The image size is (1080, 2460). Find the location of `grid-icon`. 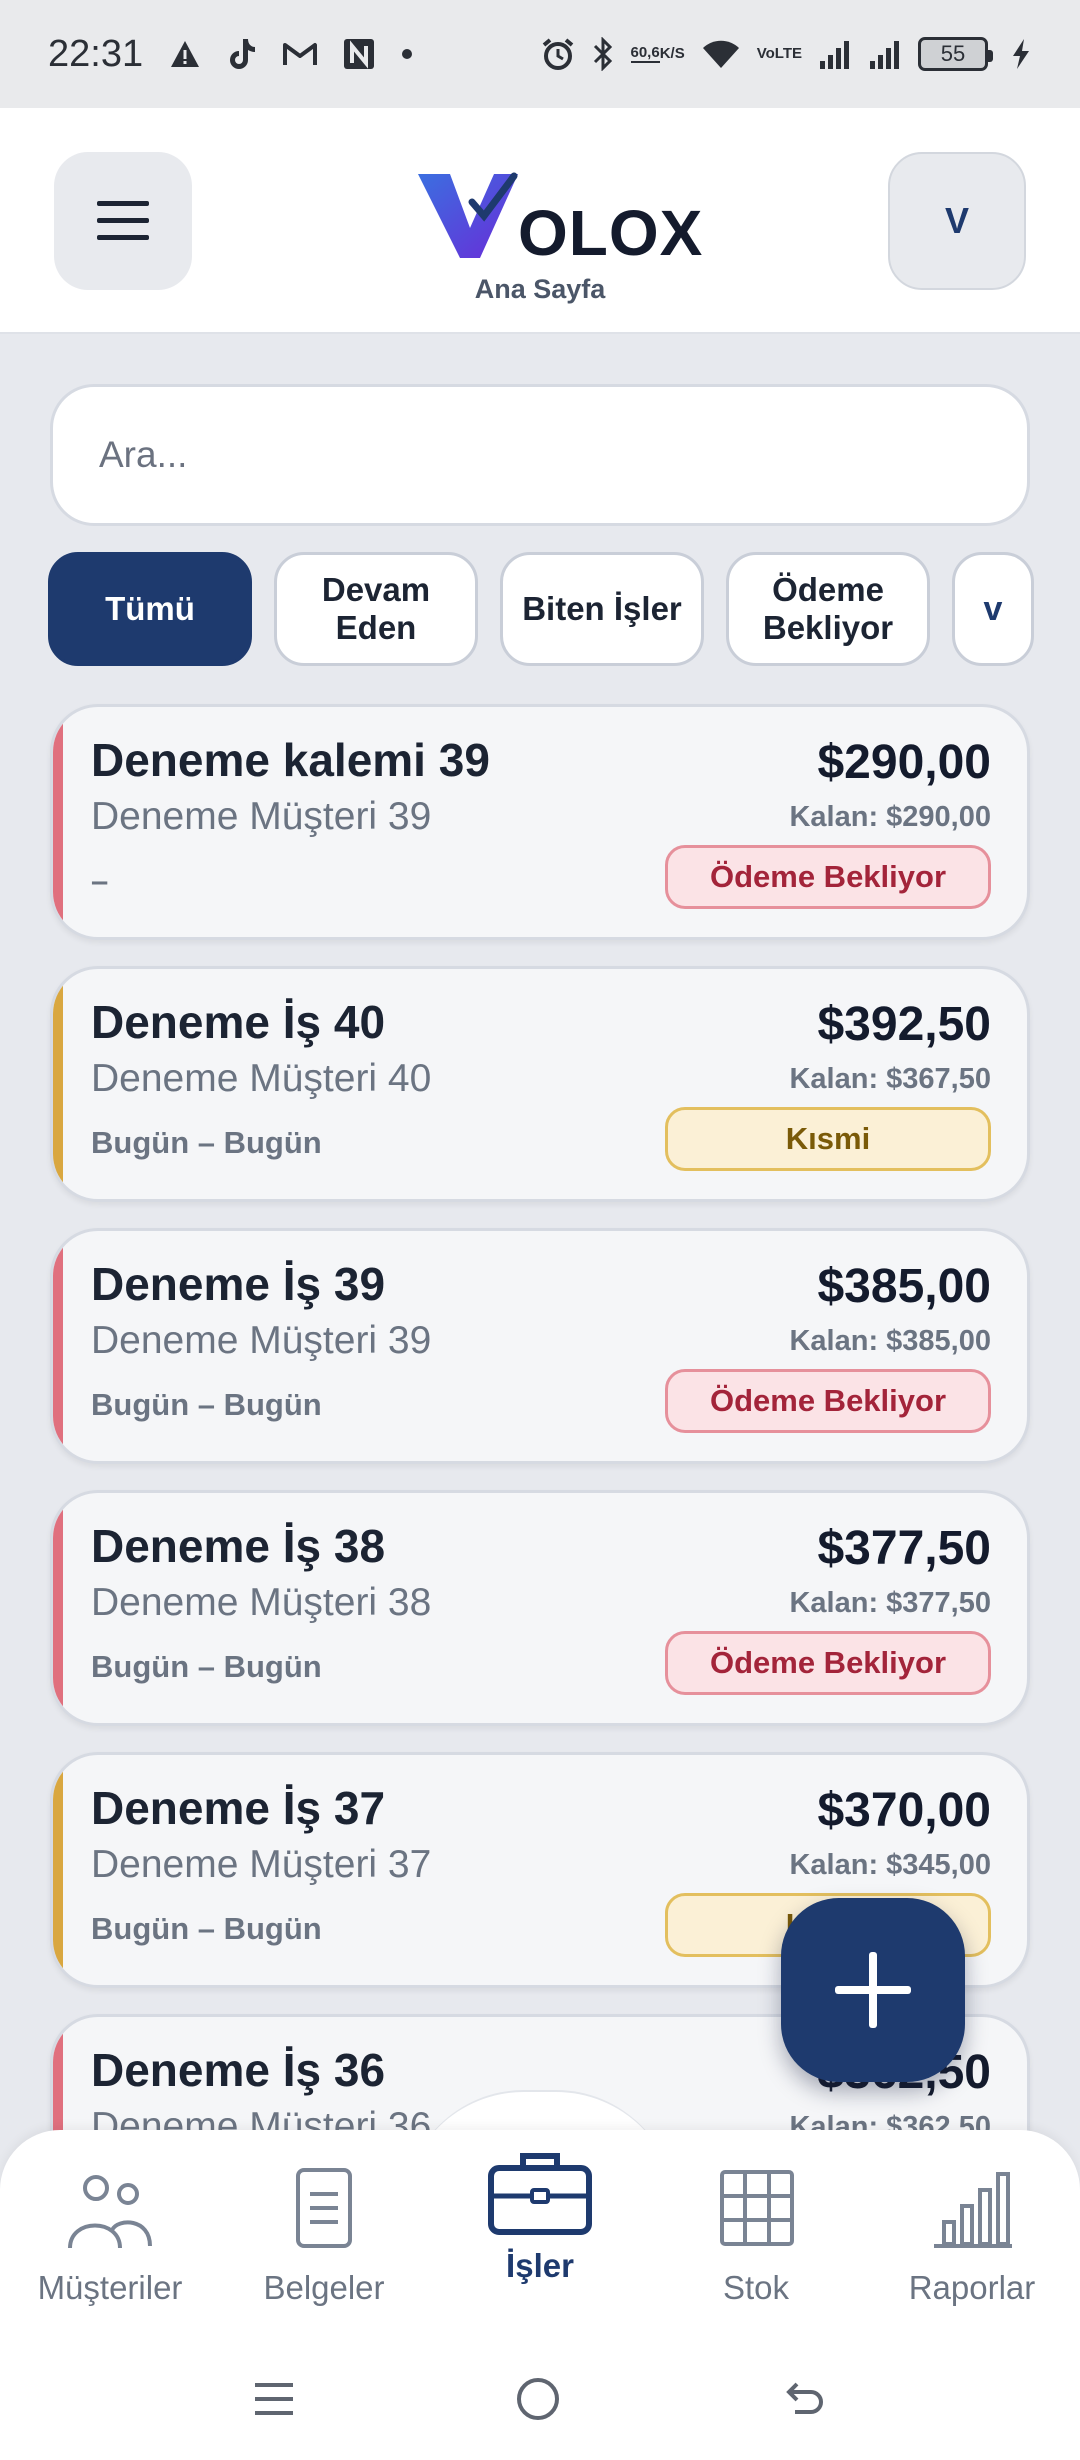

grid-icon is located at coordinates (757, 2208).